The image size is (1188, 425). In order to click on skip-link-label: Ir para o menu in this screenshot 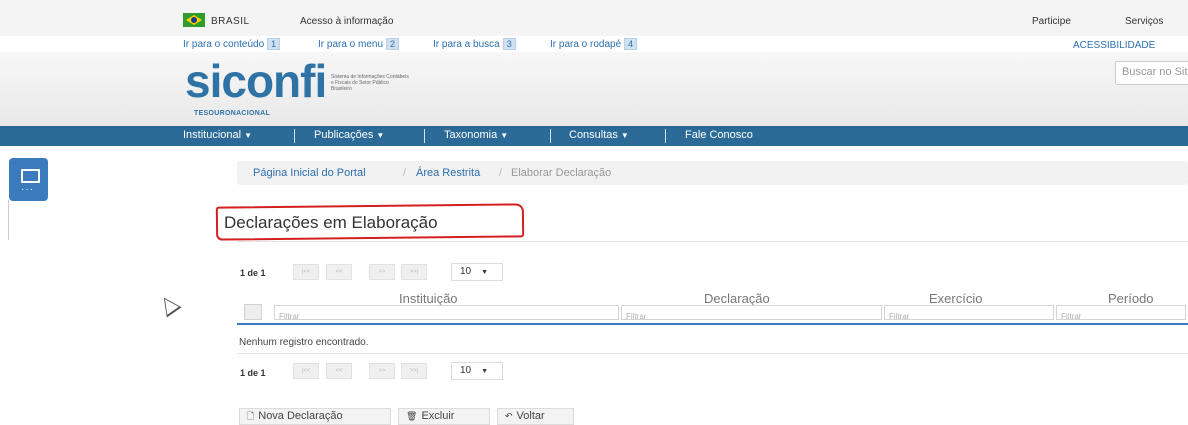, I will do `click(351, 44)`.